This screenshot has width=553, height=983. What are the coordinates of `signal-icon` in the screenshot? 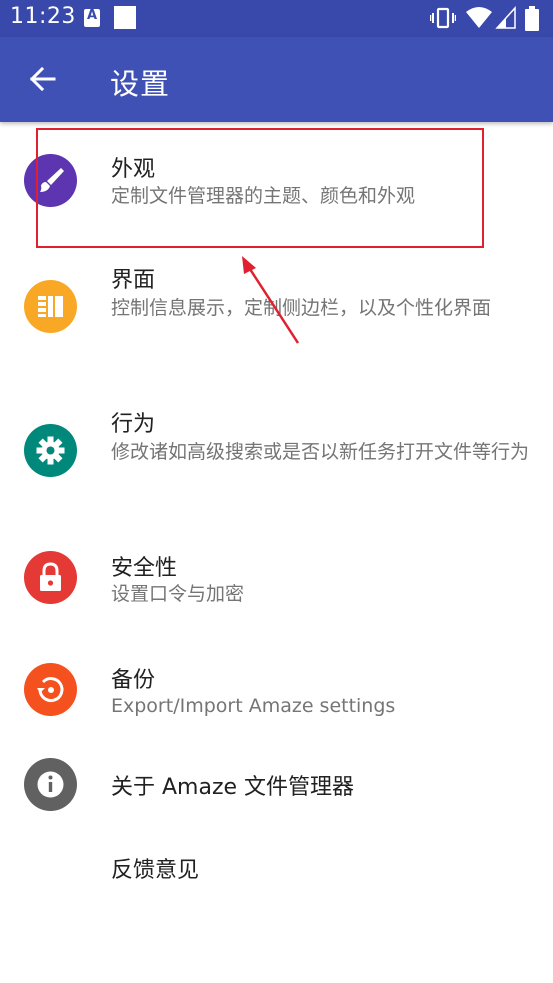 It's located at (505, 17).